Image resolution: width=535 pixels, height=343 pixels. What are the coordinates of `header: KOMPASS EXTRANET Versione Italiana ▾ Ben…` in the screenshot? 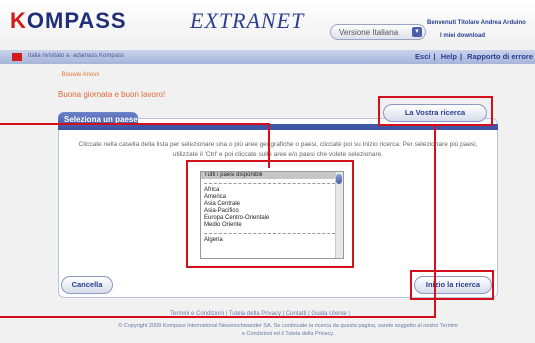 It's located at (267, 23).